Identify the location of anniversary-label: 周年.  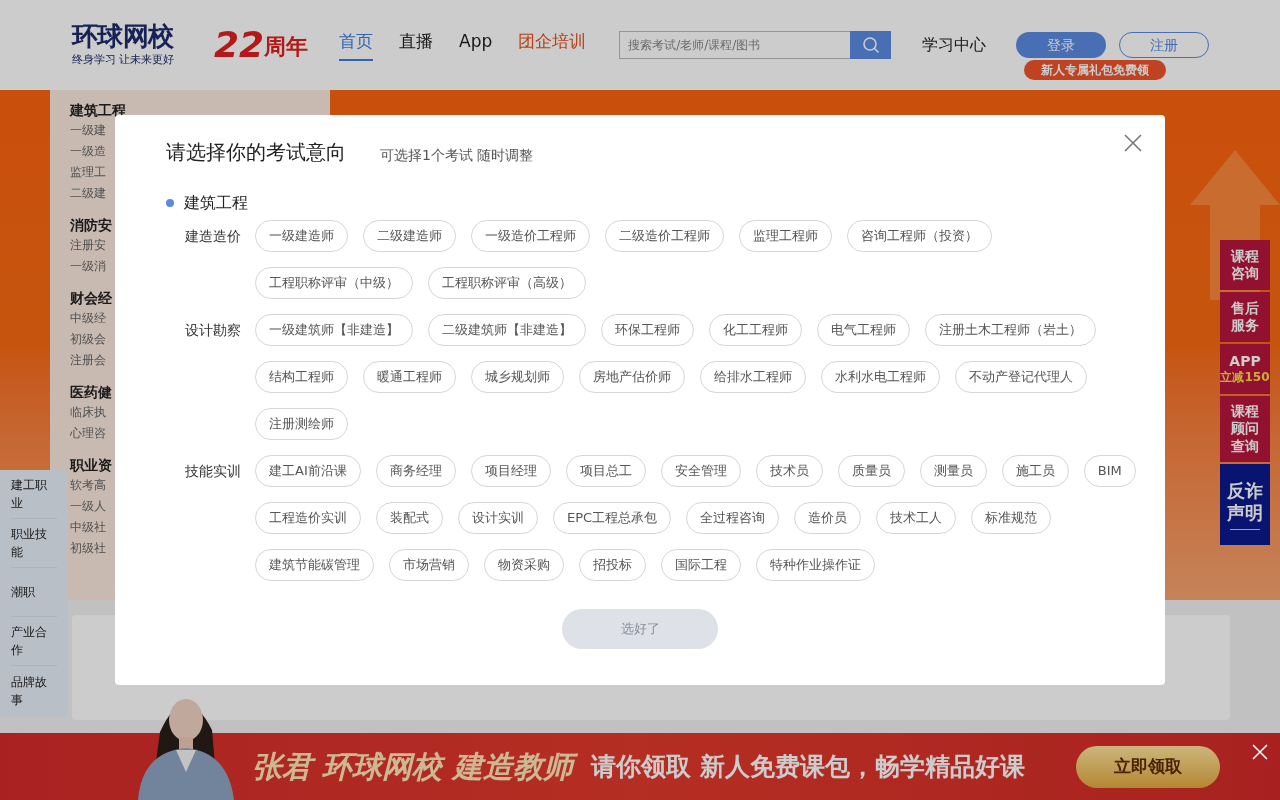
(286, 47).